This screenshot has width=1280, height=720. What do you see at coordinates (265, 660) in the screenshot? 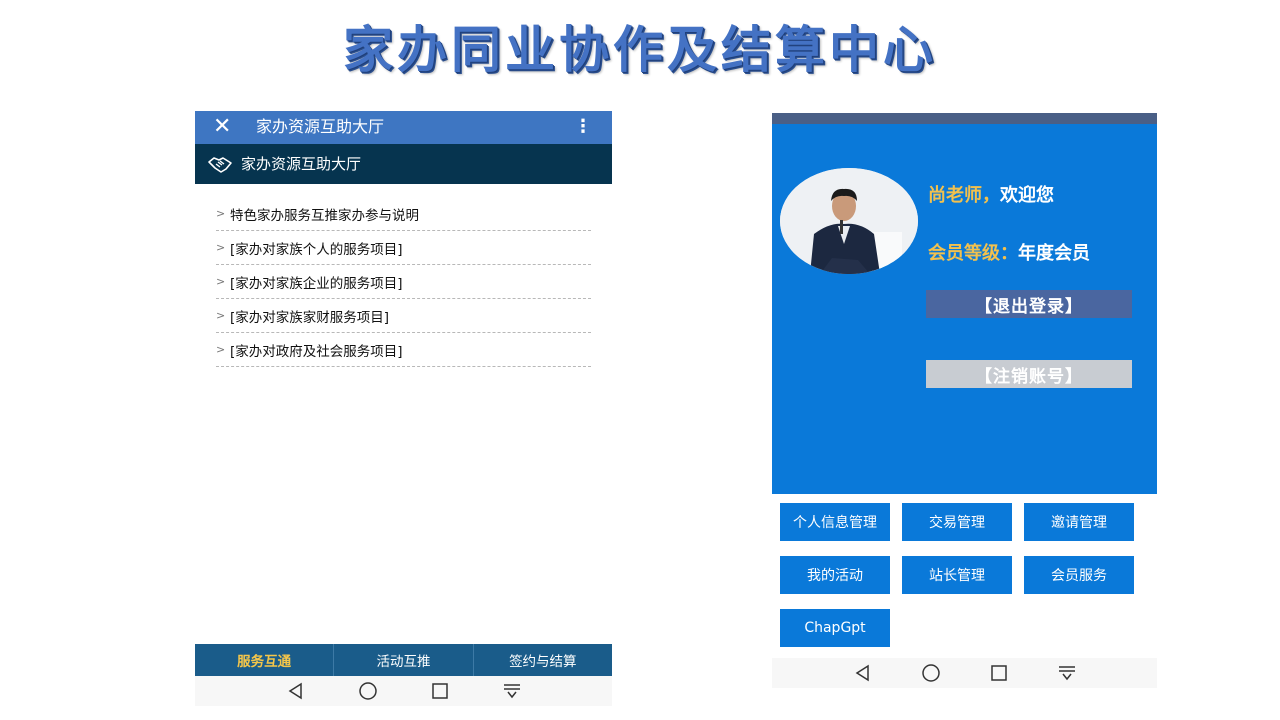
I see `tab-service-exchange: 服务互通` at bounding box center [265, 660].